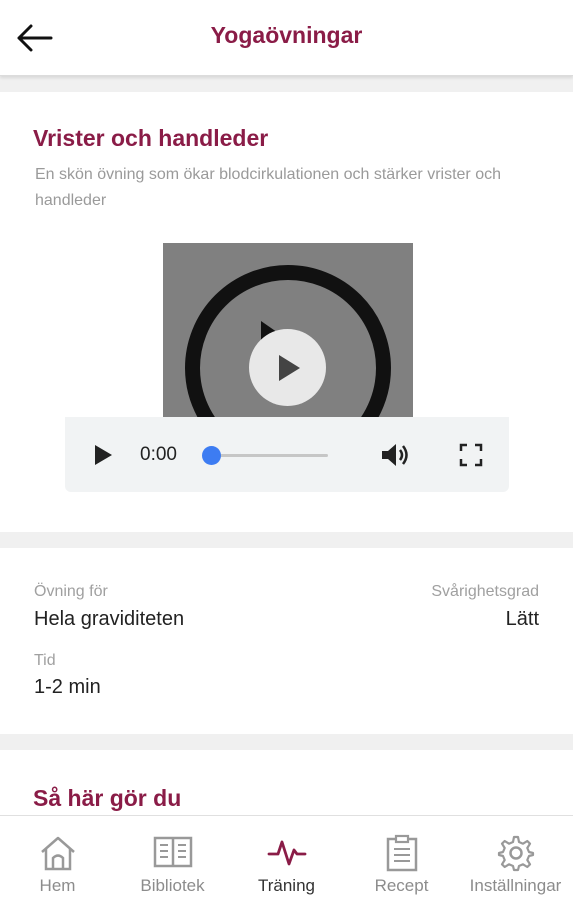 This screenshot has height=900, width=573. I want to click on howto-card: Så här gör du, so click(286, 785).